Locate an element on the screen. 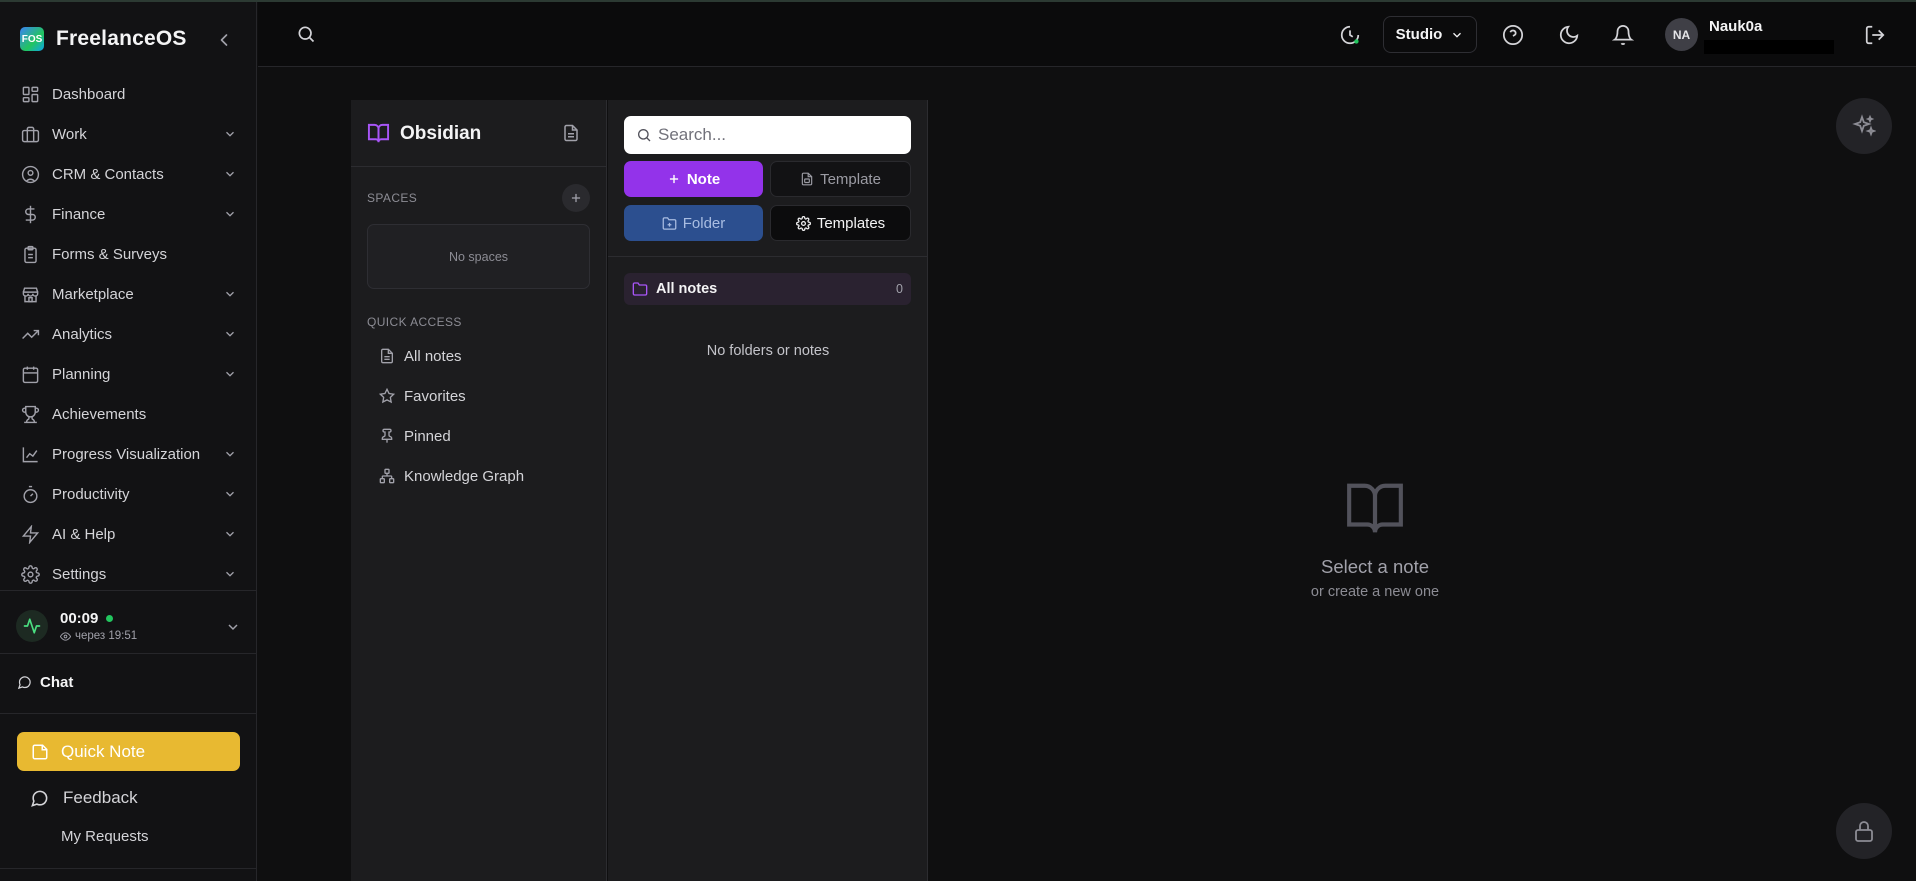  add-space-button is located at coordinates (576, 198).